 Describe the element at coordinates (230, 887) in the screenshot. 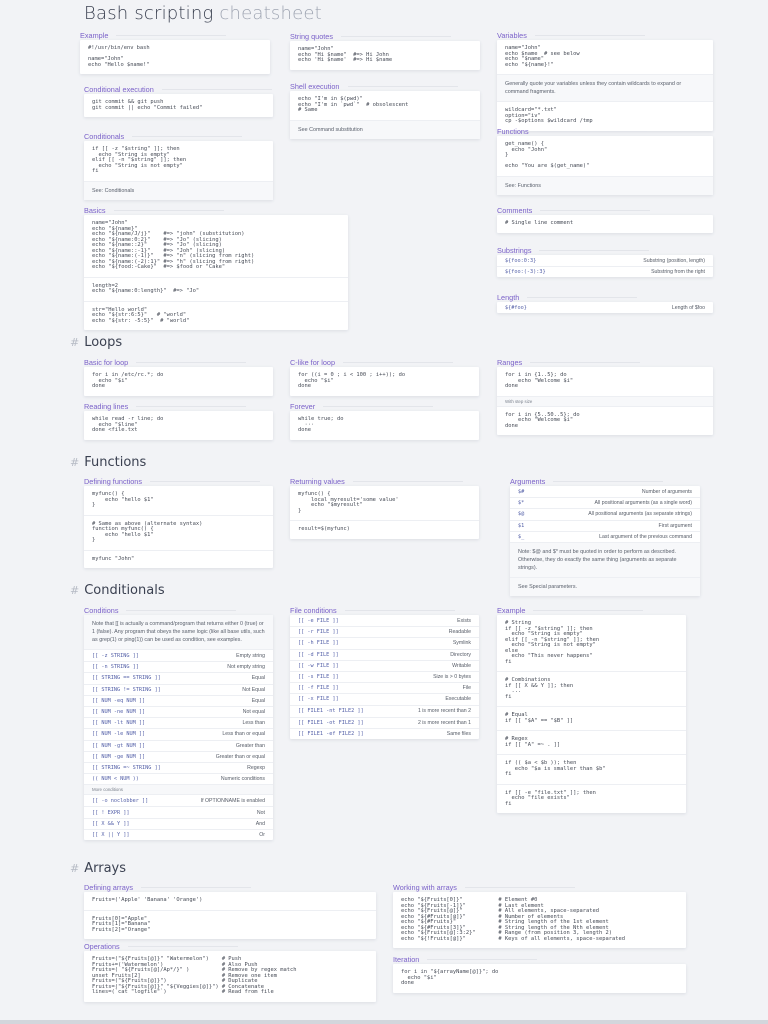

I see `card-title: Defining arrays` at that location.